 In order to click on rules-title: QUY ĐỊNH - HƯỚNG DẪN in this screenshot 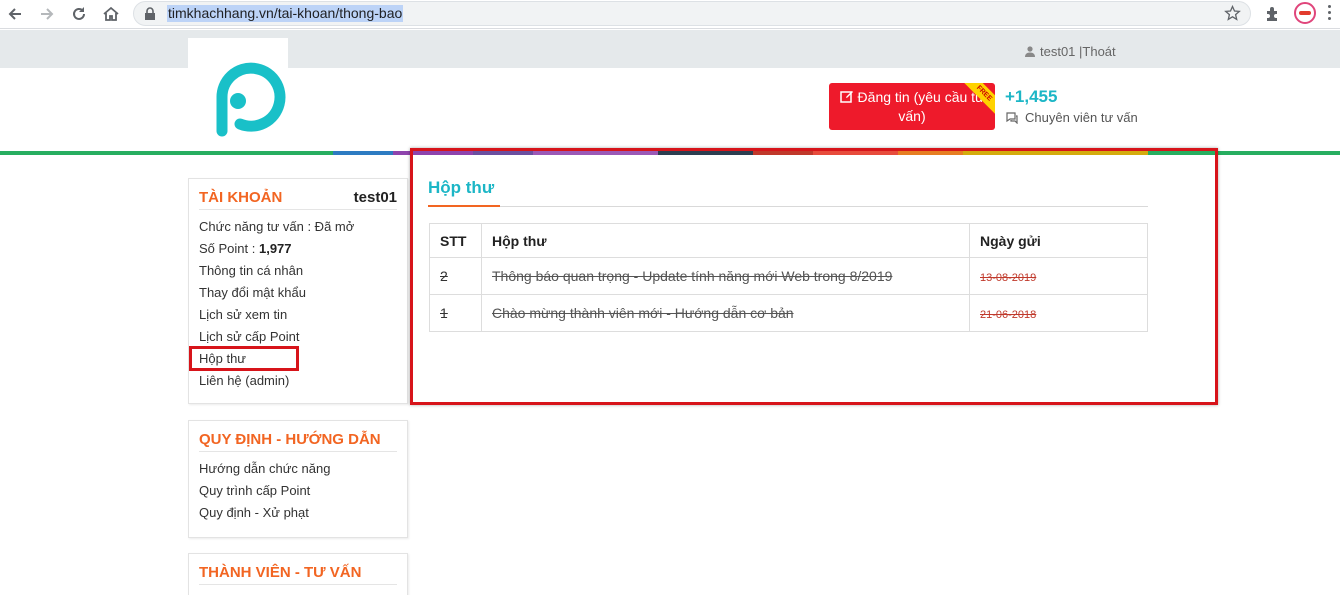, I will do `click(290, 439)`.